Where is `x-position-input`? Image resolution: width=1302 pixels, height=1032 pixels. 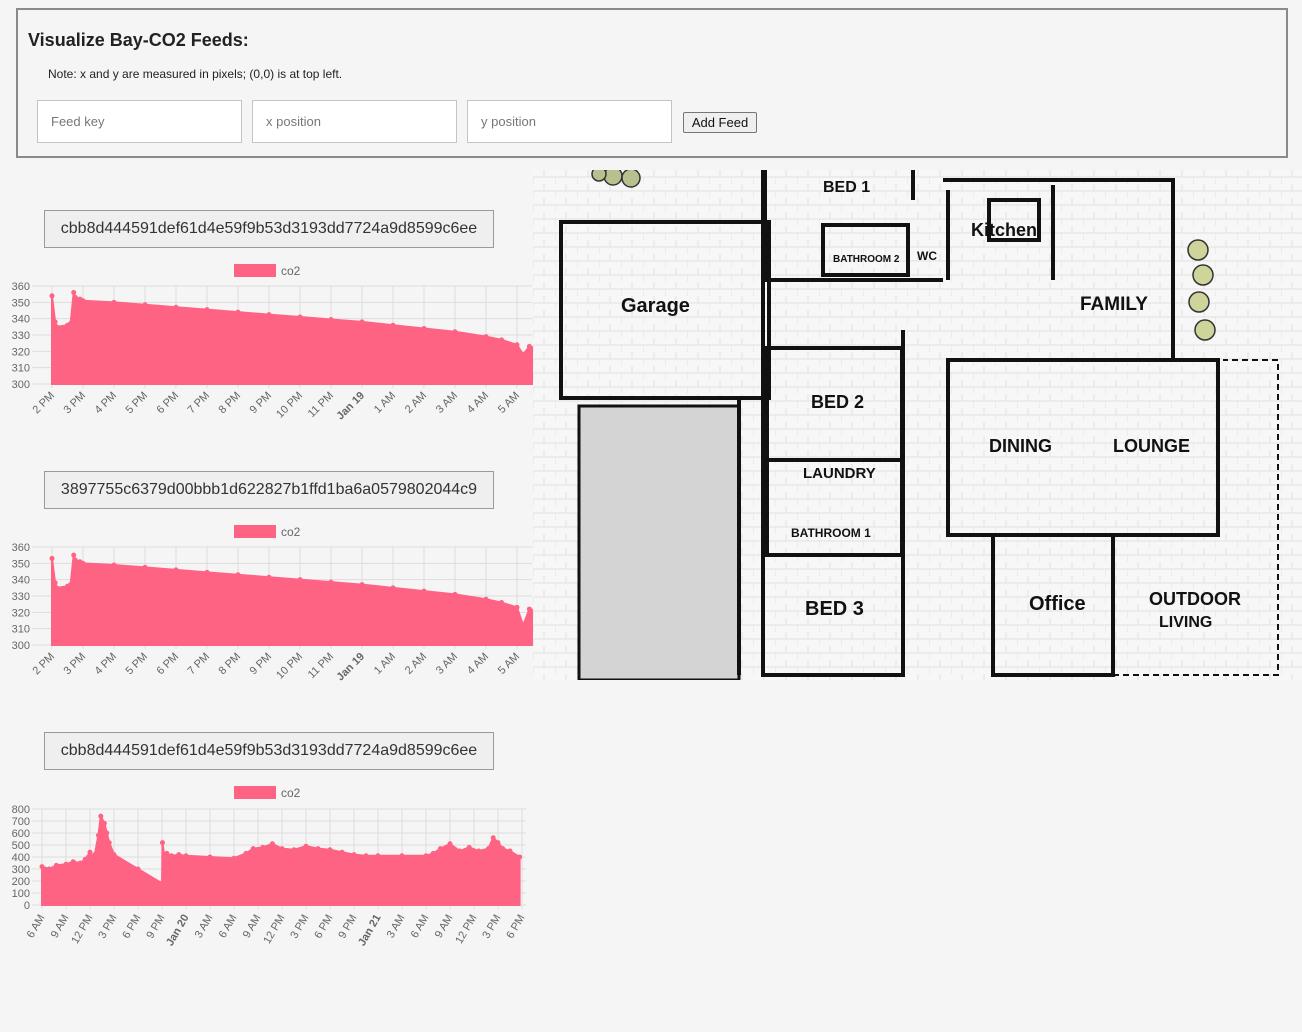 x-position-input is located at coordinates (354, 121).